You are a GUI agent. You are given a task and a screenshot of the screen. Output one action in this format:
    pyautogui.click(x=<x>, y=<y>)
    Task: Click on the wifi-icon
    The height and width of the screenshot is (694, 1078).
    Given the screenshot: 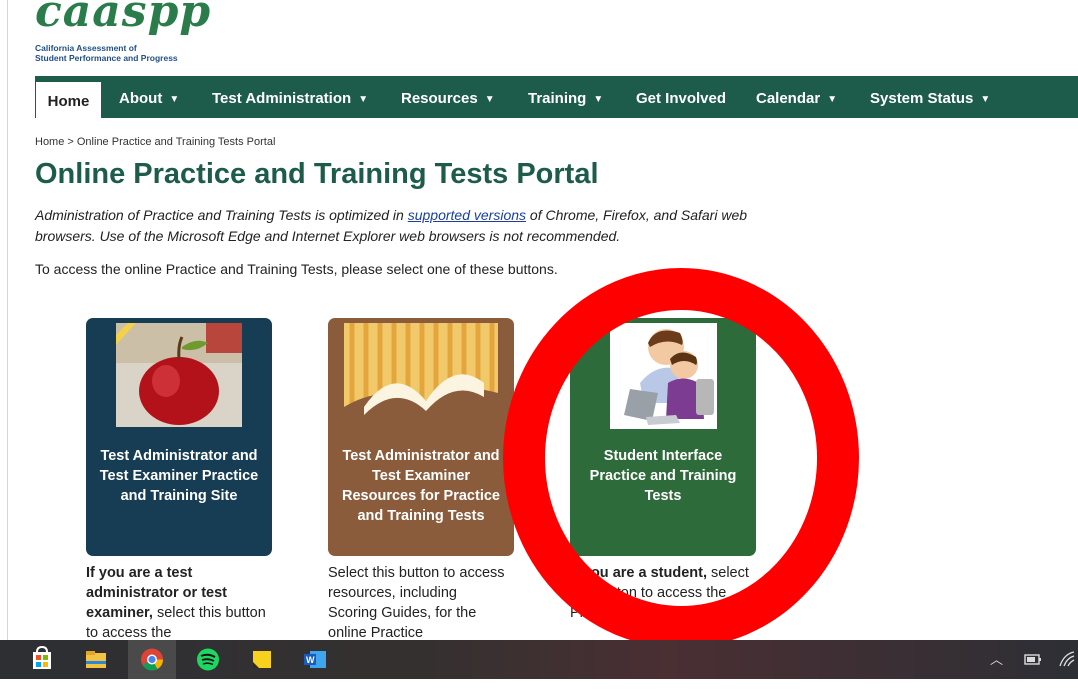 What is the action you would take?
    pyautogui.click(x=1067, y=659)
    